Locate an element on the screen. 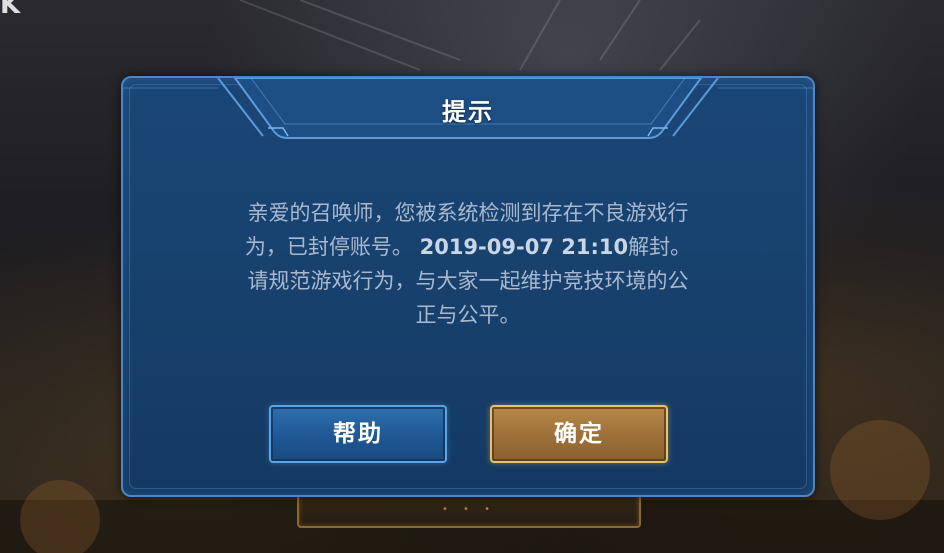  message-line-2-suffix: 解封。 is located at coordinates (660, 247).